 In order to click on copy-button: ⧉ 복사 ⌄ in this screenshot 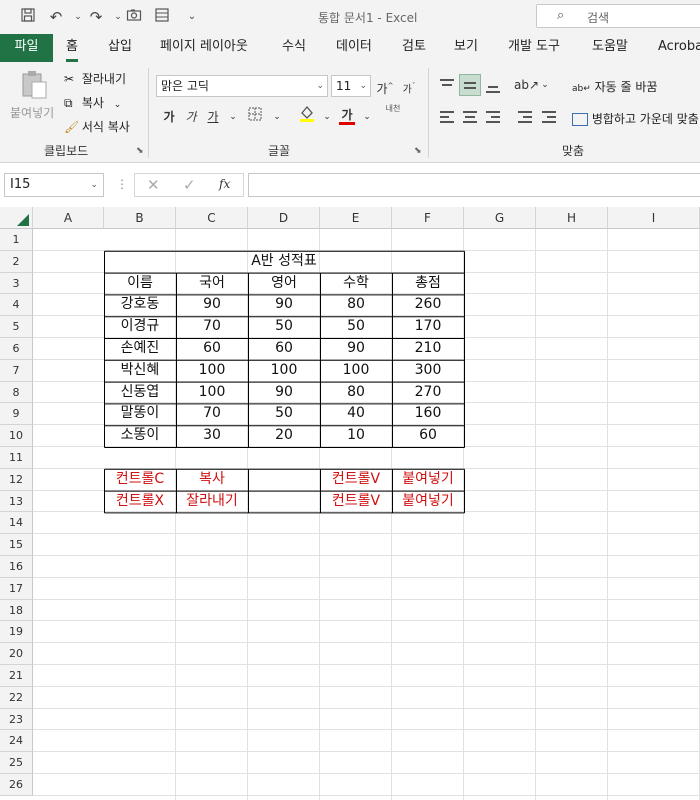, I will do `click(92, 102)`.